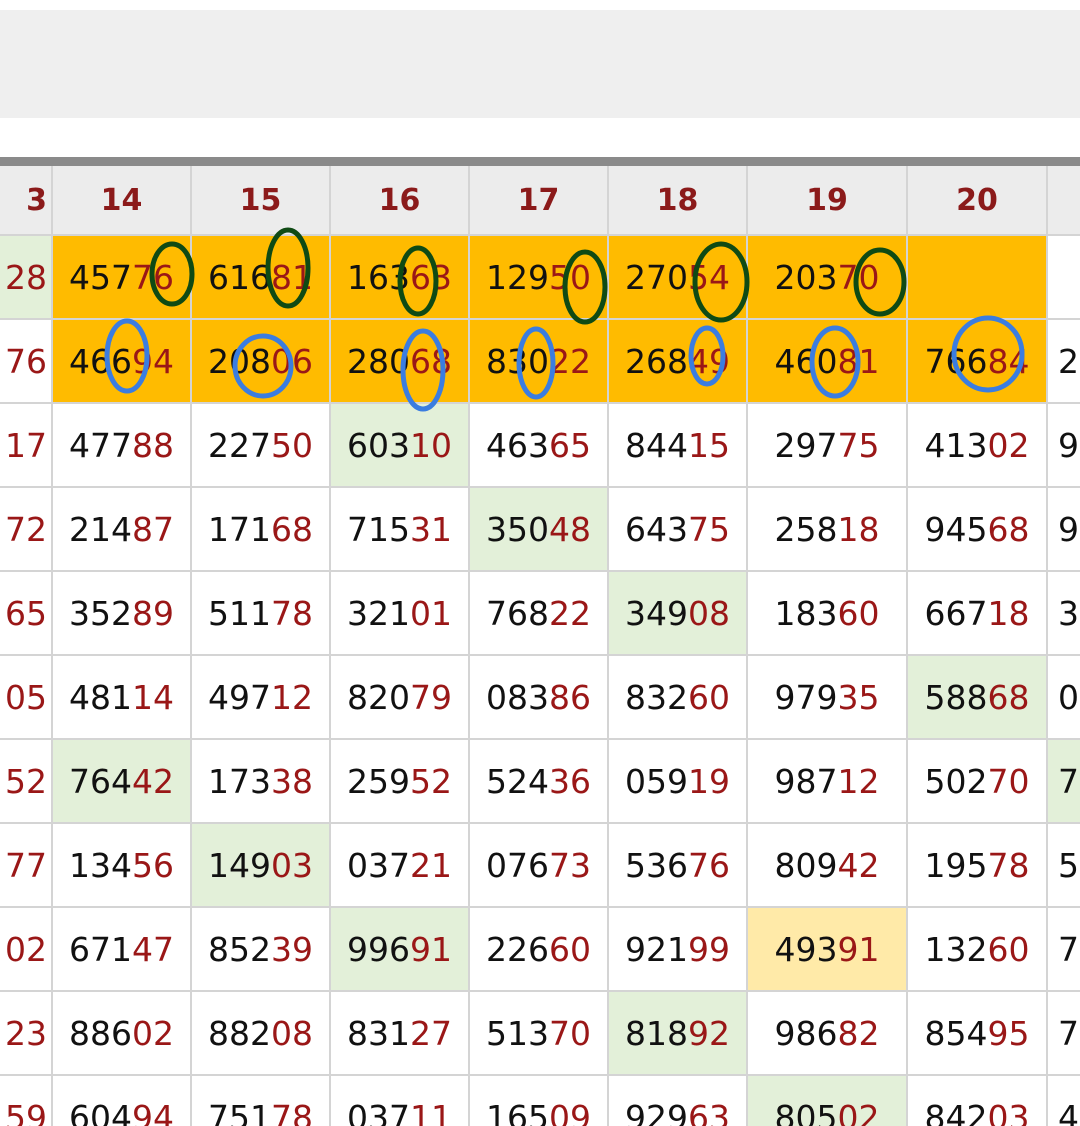  I want to click on result-cell: 921 99, so click(678, 950).